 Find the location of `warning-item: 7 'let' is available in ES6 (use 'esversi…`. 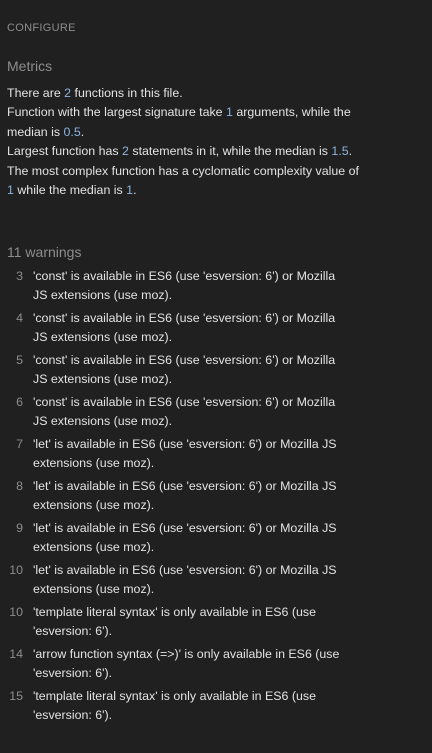

warning-item: 7 'let' is available in ES6 (use 'esversi… is located at coordinates (182, 456).